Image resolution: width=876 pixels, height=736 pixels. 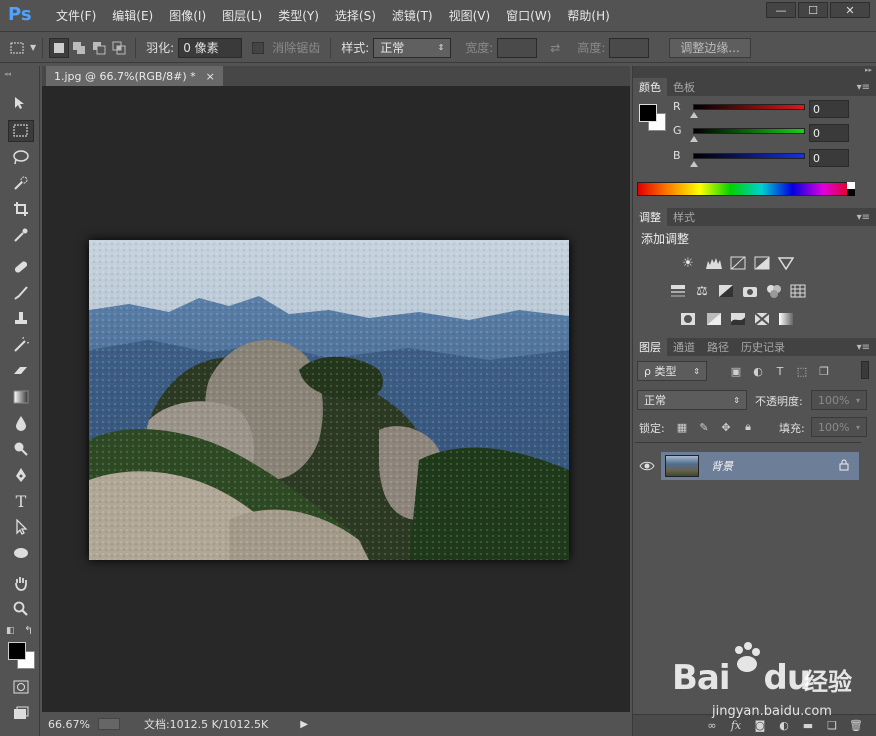 I want to click on new-selection-icon, so click(x=59, y=47).